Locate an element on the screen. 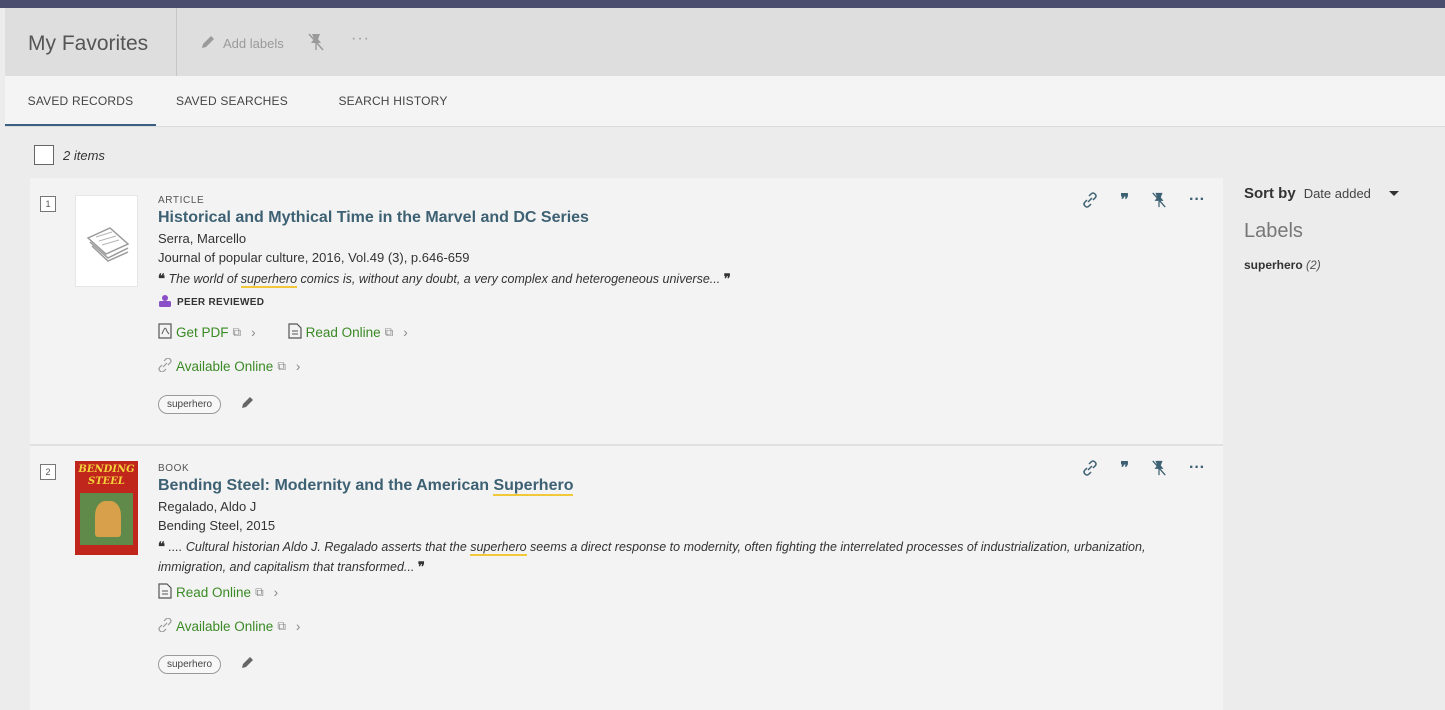 This screenshot has height=710, width=1445. snippet-text: The world of is located at coordinates (204, 279).